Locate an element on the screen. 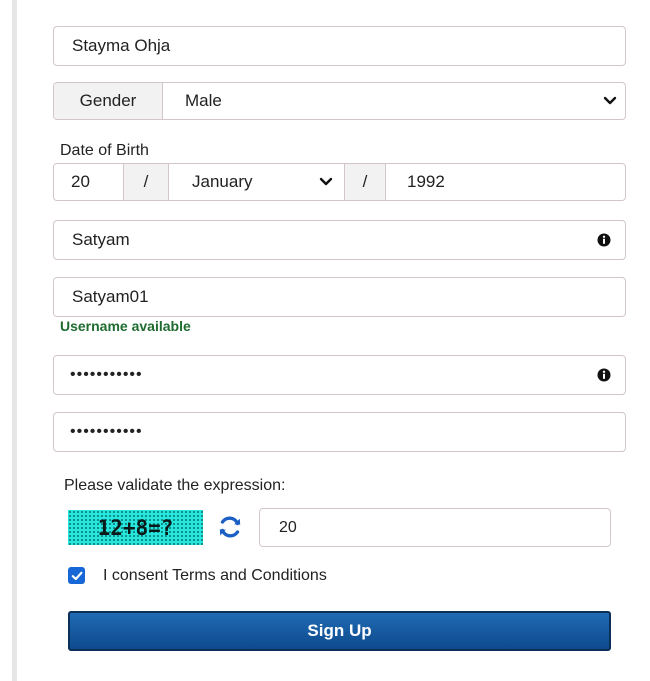  confirm-password-input: ••••••••••• is located at coordinates (339, 432).